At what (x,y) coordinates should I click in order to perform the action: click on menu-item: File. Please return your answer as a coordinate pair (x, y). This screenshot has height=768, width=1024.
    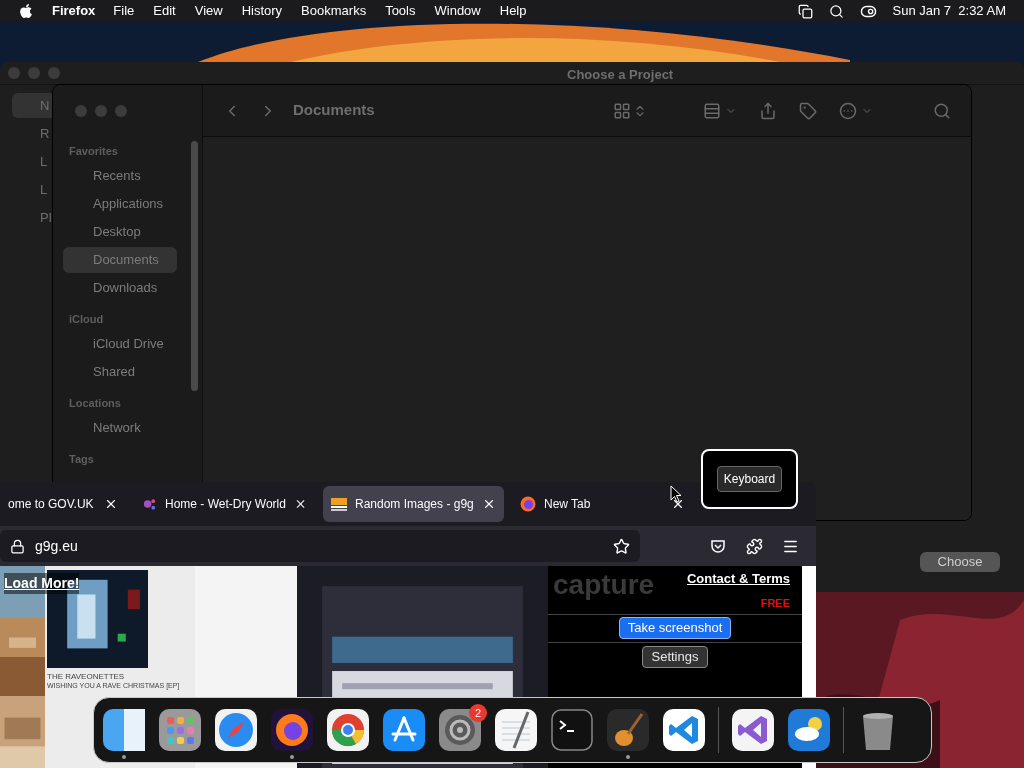
    Looking at the image, I should click on (124, 11).